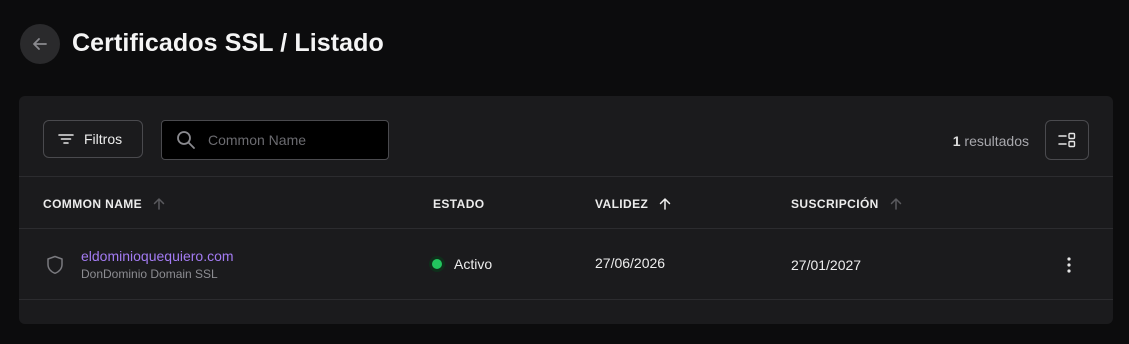 The height and width of the screenshot is (344, 1129). I want to click on suscripcion-cell: 27/01/2027, so click(826, 265).